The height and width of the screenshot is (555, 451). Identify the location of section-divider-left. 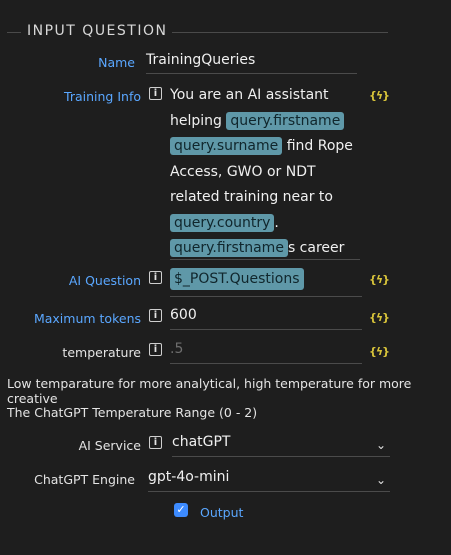
(14, 32).